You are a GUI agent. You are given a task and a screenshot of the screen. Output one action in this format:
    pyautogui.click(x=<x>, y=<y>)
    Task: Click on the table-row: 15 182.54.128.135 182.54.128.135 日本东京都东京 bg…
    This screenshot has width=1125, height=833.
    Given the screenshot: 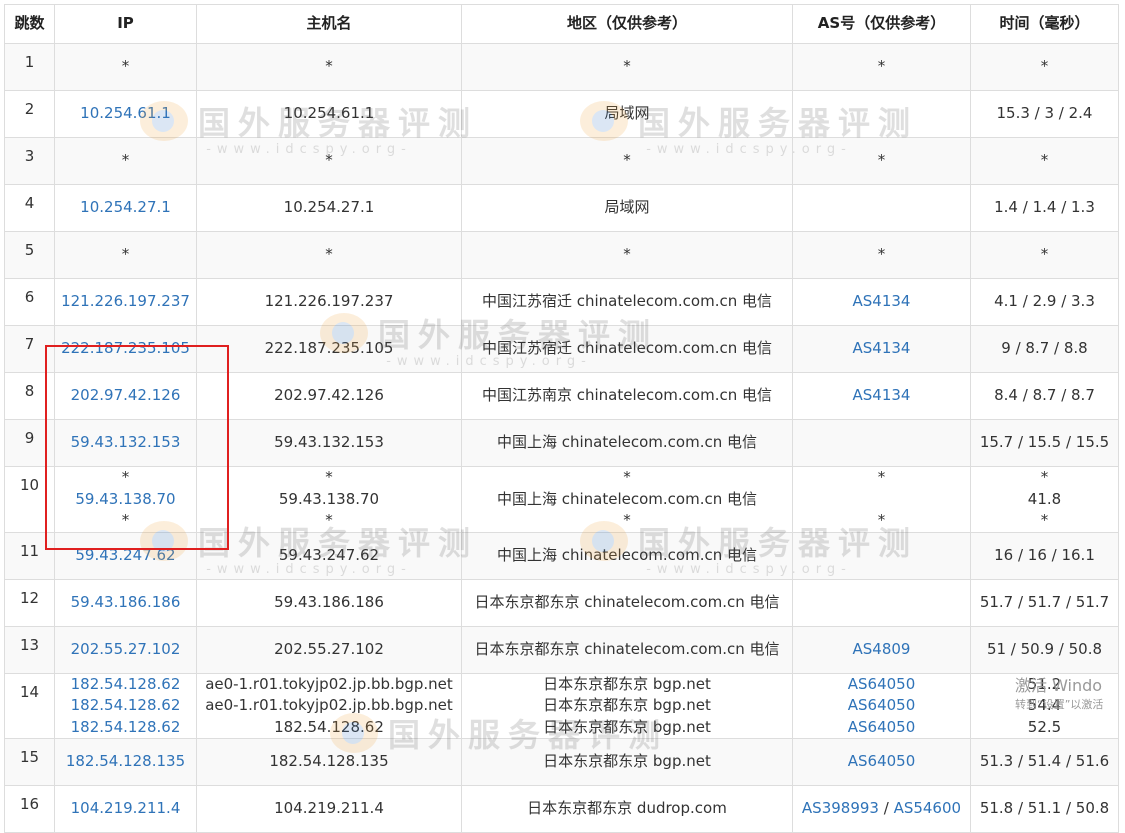 What is the action you would take?
    pyautogui.click(x=561, y=762)
    